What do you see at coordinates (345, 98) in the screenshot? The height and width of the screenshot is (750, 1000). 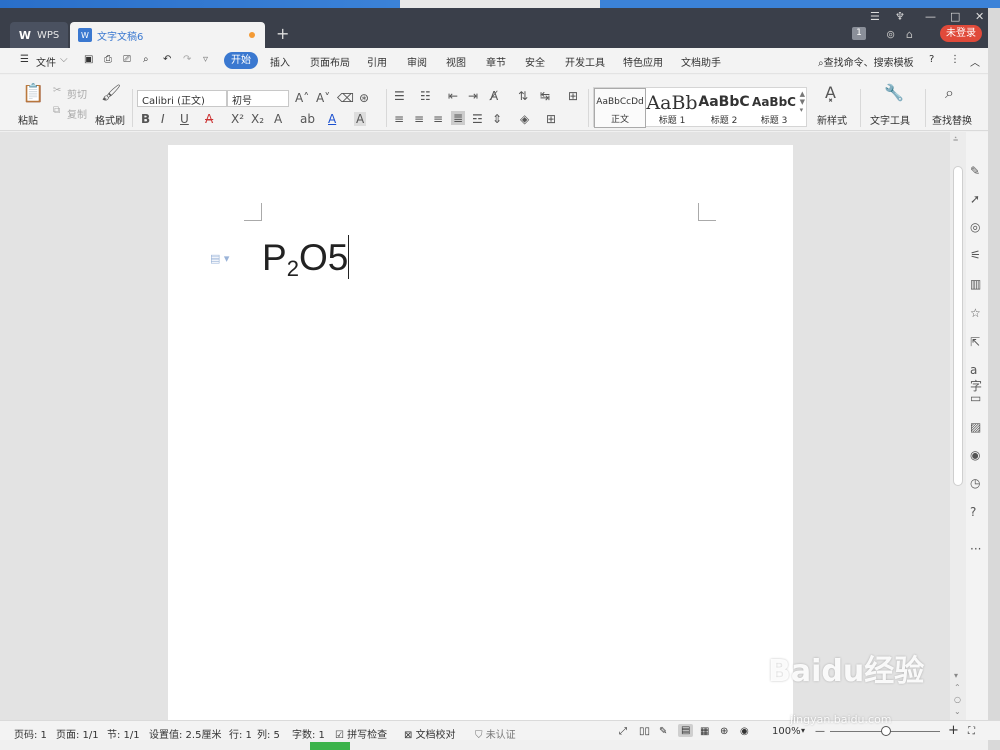 I see `clear-format-icon: ⌫` at bounding box center [345, 98].